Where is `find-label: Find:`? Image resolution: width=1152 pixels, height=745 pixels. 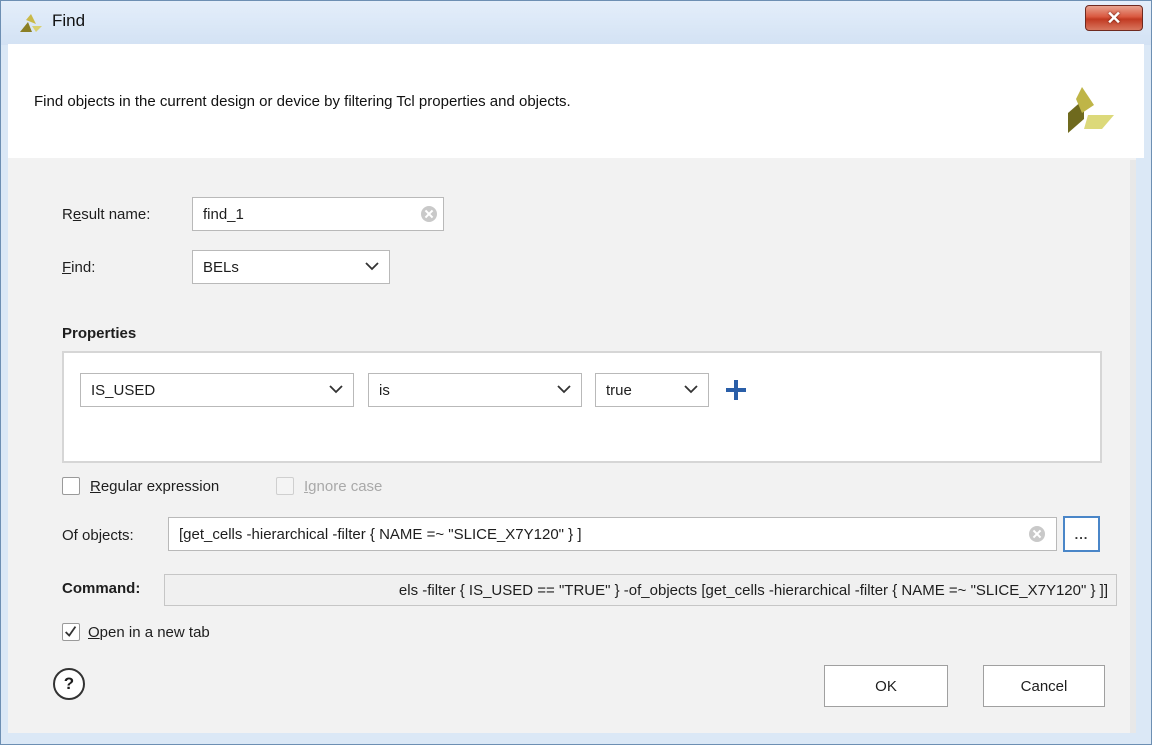 find-label: Find: is located at coordinates (78, 267).